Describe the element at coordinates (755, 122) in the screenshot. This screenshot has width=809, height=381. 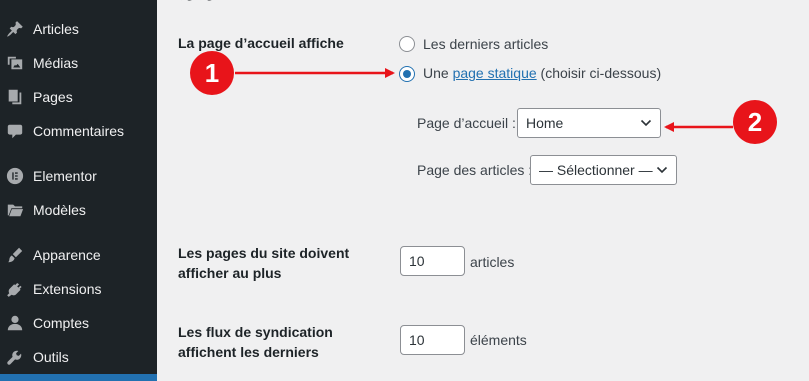
I see `annotation-badge-2: 2` at that location.